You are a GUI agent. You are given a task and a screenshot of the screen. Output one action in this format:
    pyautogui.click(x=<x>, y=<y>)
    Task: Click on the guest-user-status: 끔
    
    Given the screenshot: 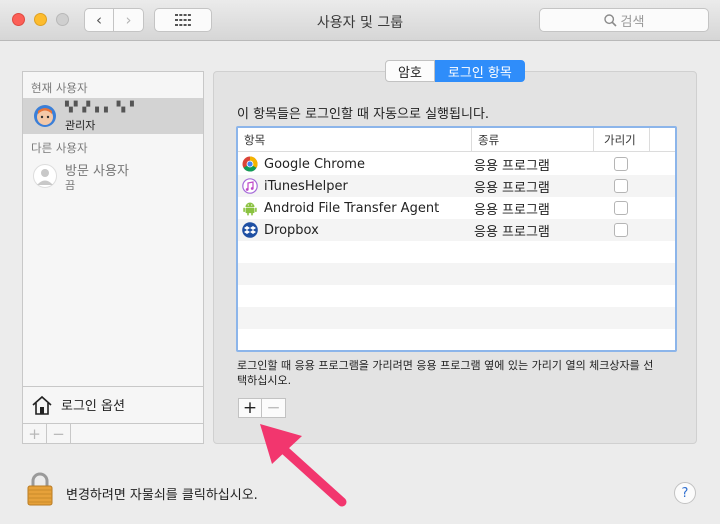 What is the action you would take?
    pyautogui.click(x=70, y=185)
    